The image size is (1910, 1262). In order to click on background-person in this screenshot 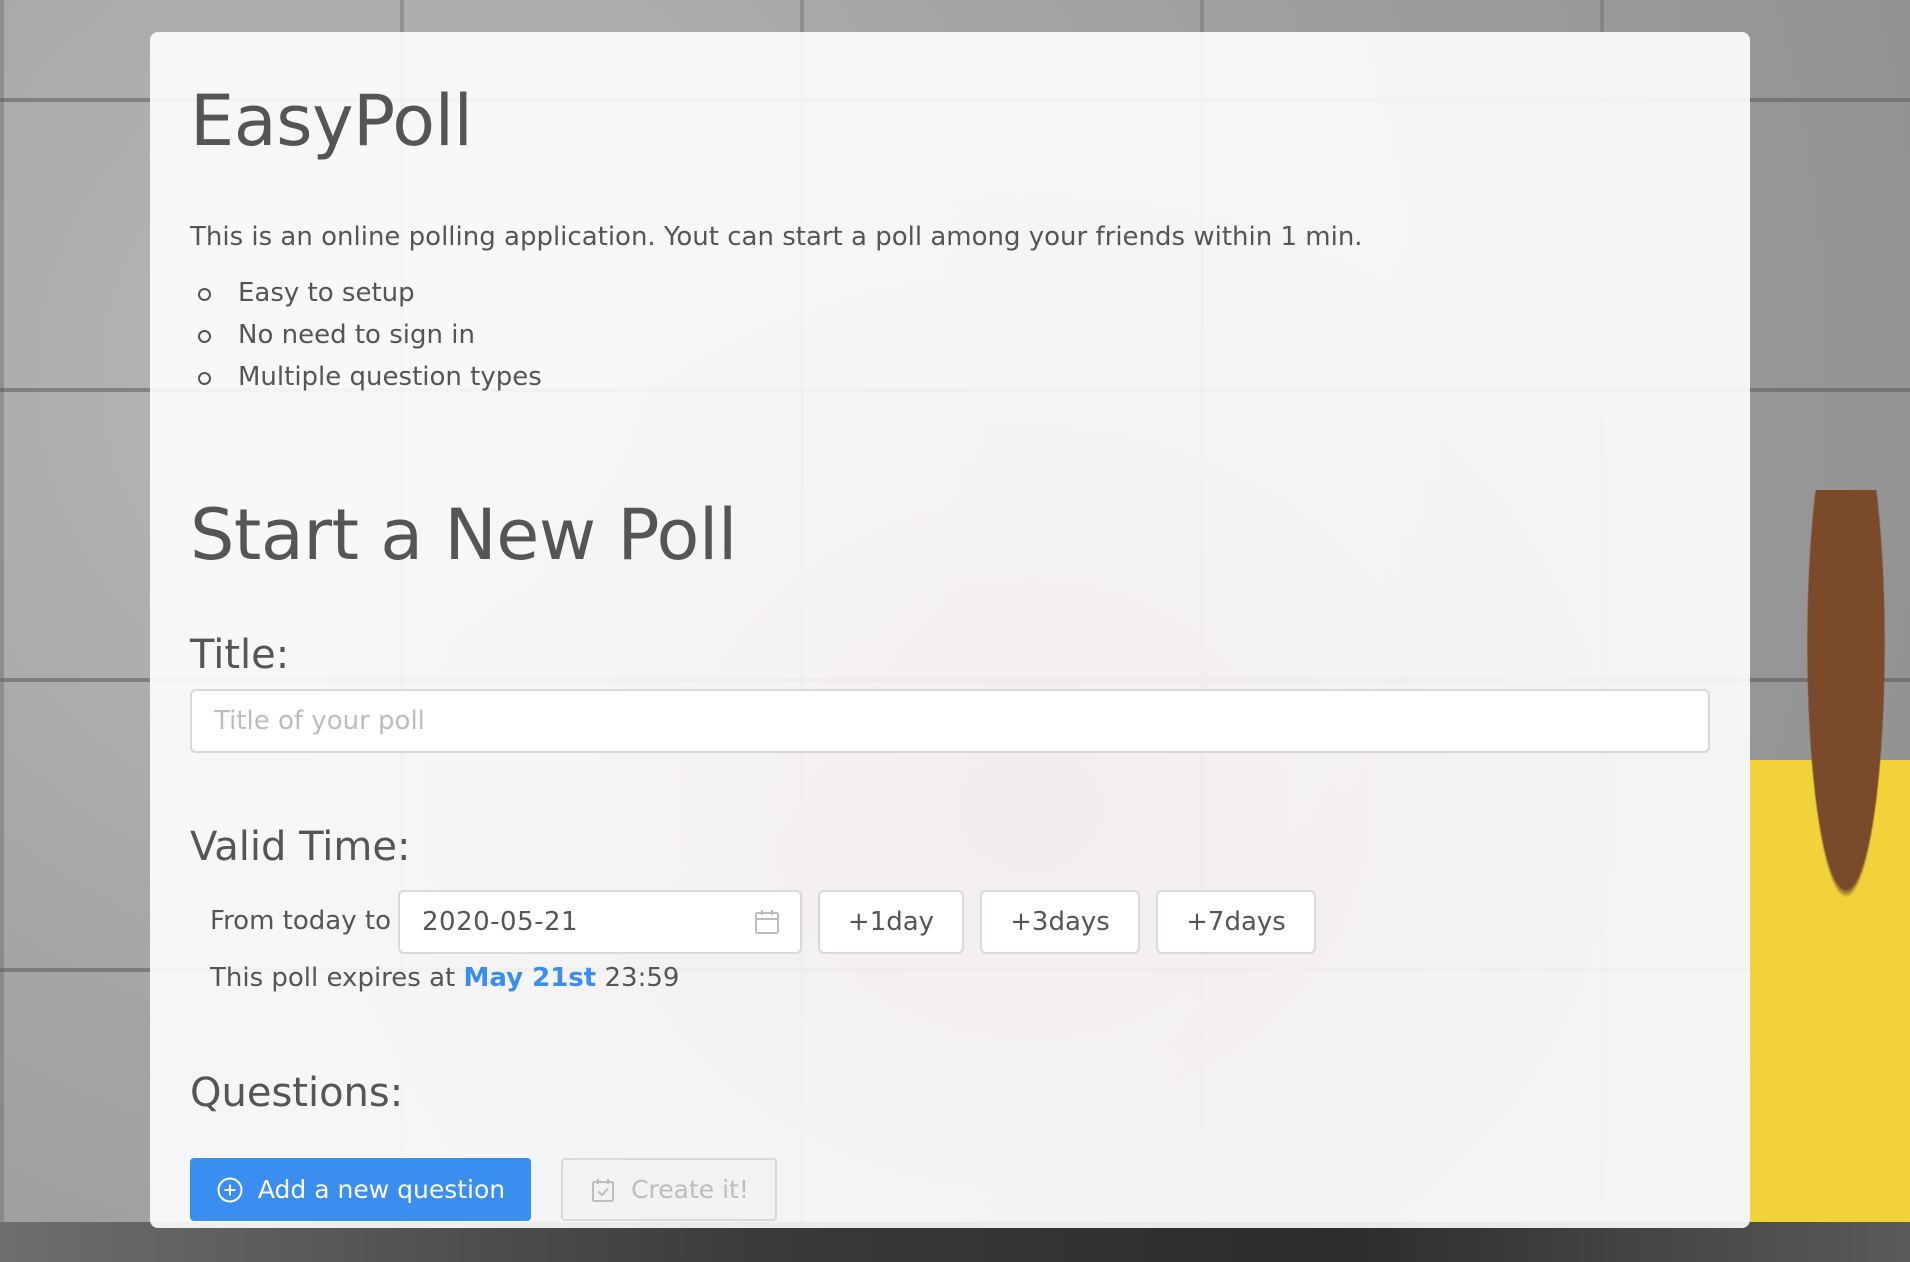, I will do `click(1830, 876)`.